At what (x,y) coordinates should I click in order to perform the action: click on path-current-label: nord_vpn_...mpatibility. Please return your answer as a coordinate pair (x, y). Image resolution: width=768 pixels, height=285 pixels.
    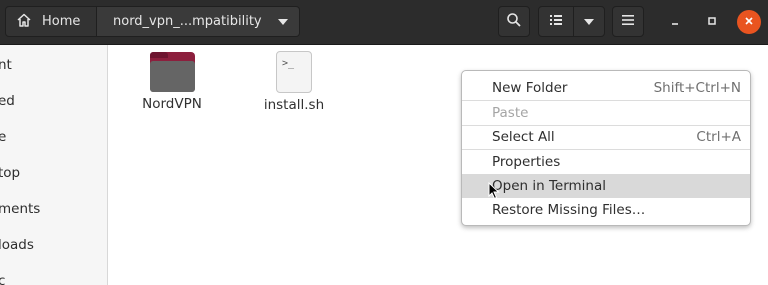
    Looking at the image, I should click on (187, 21).